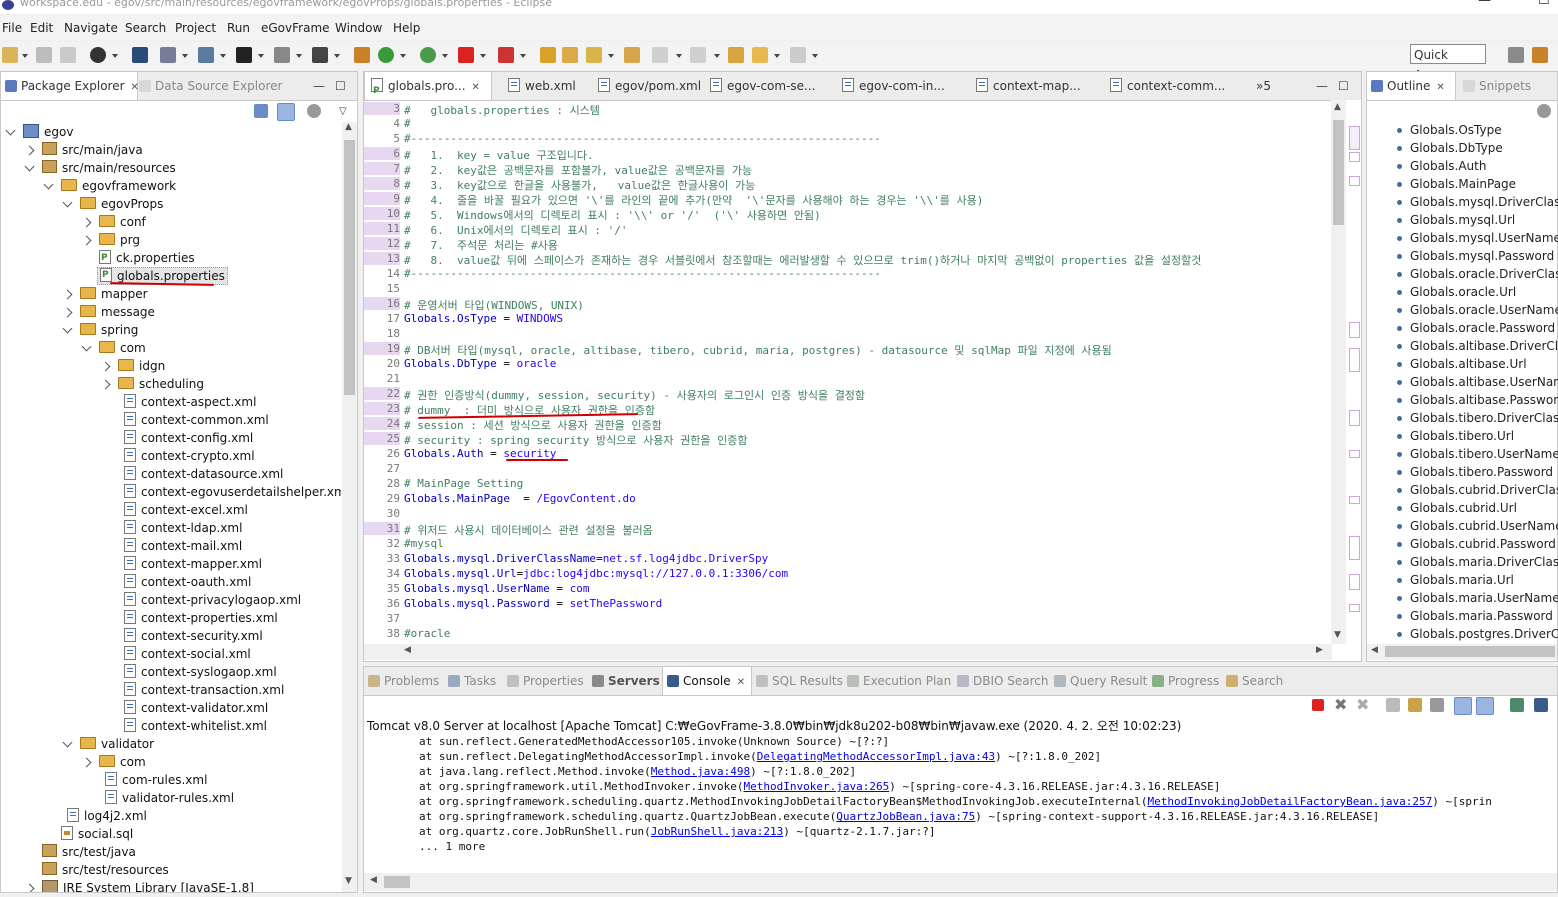  I want to click on outline-item: Globals.oracle.Url, so click(1456, 292).